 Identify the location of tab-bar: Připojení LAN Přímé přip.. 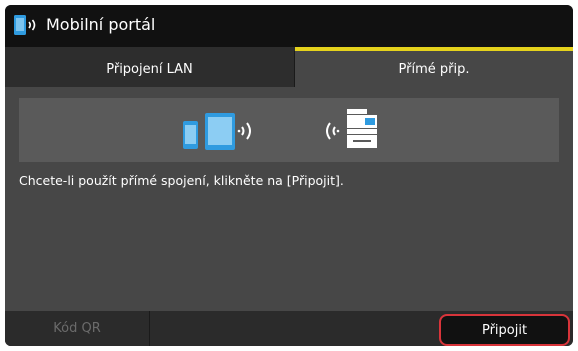
(289, 67).